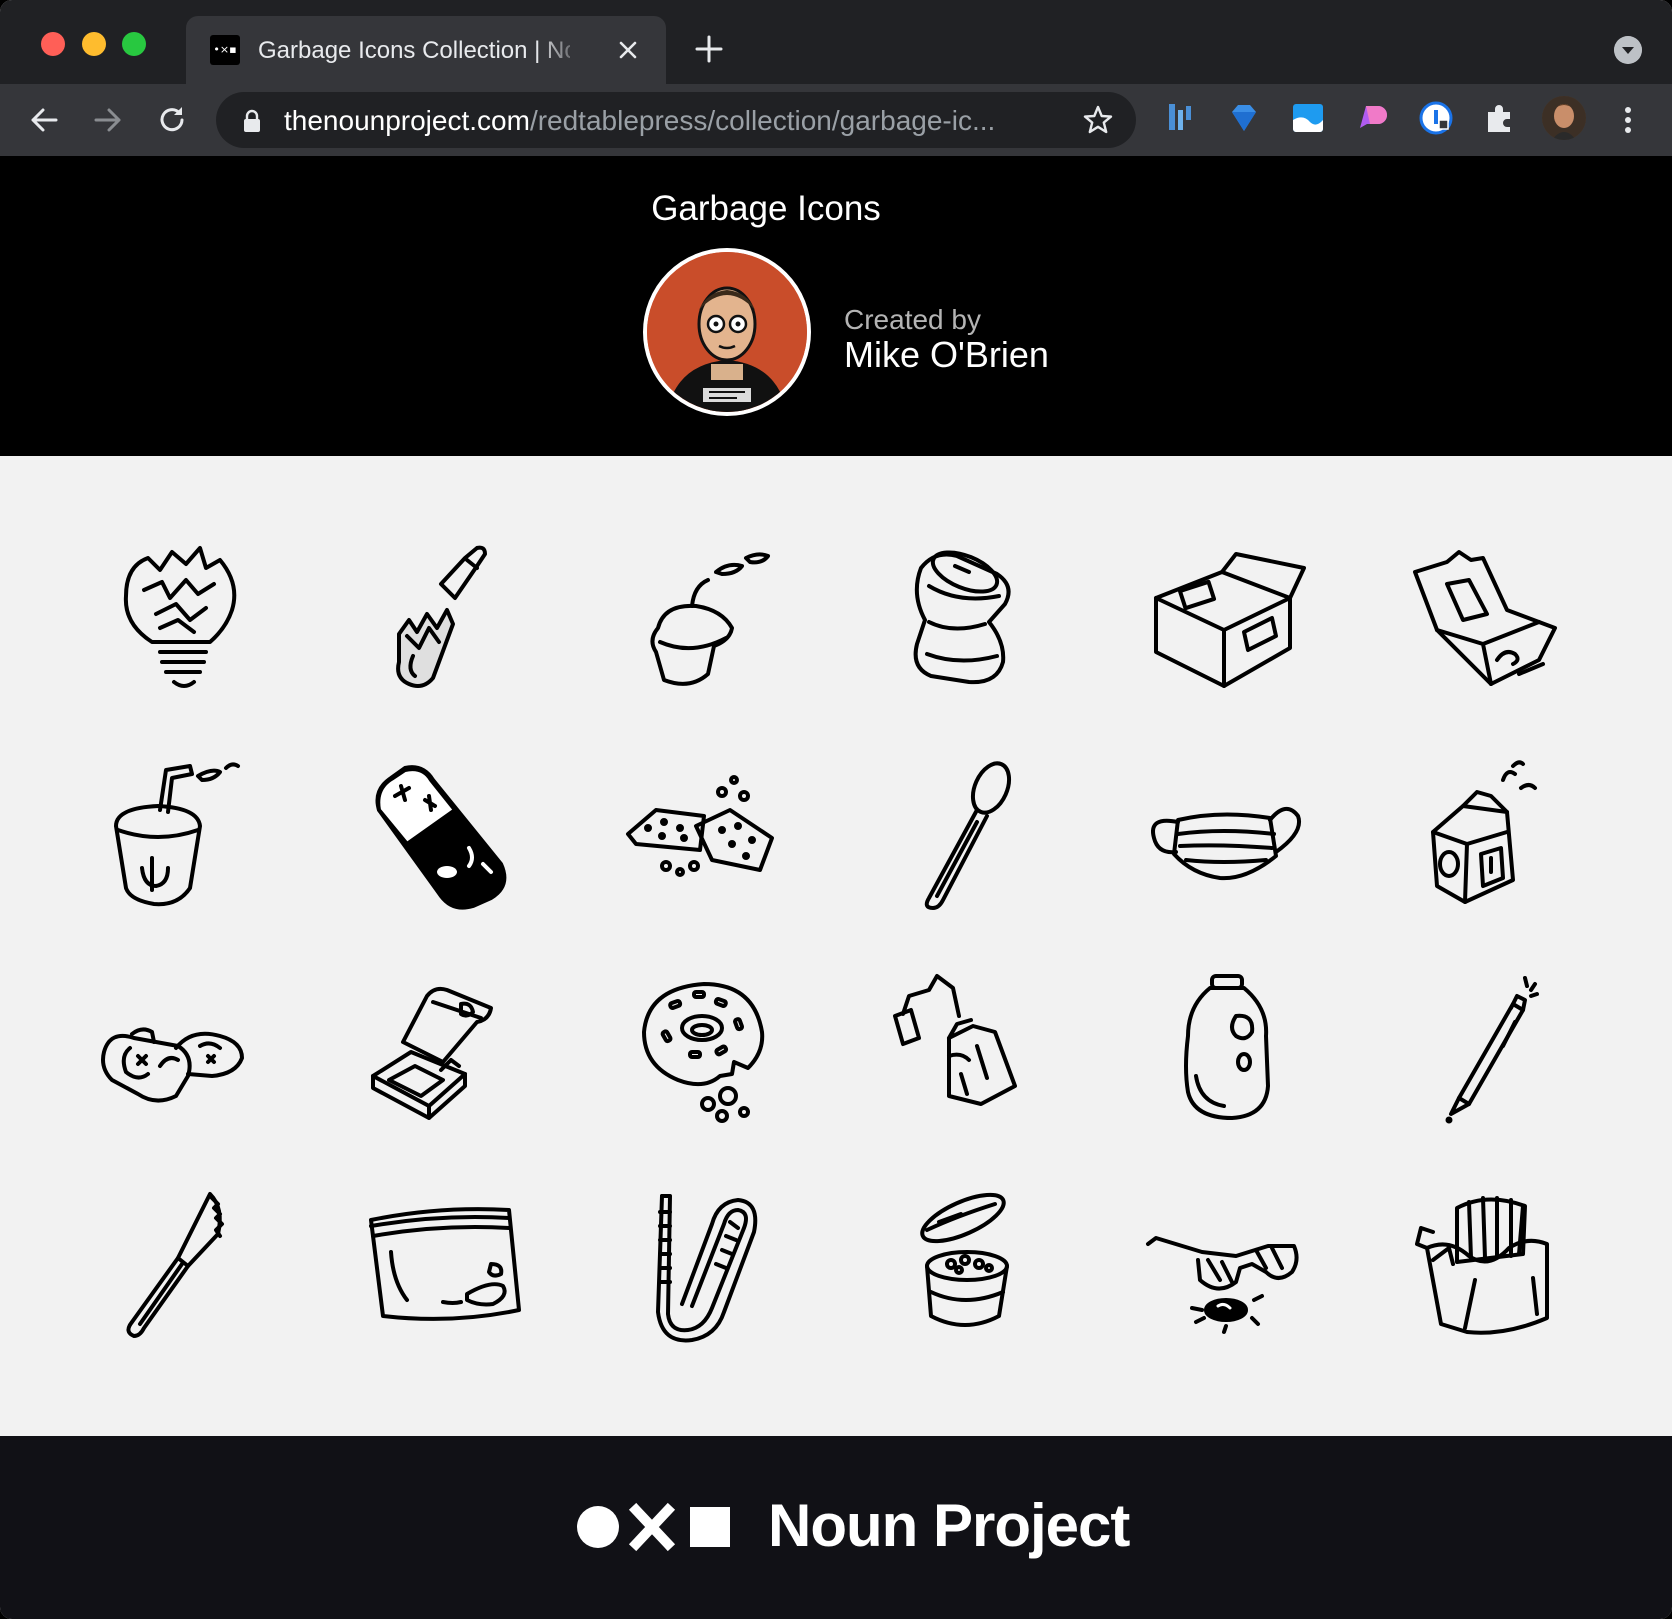  Describe the element at coordinates (1244, 118) in the screenshot. I see `gem-extension-icon` at that location.